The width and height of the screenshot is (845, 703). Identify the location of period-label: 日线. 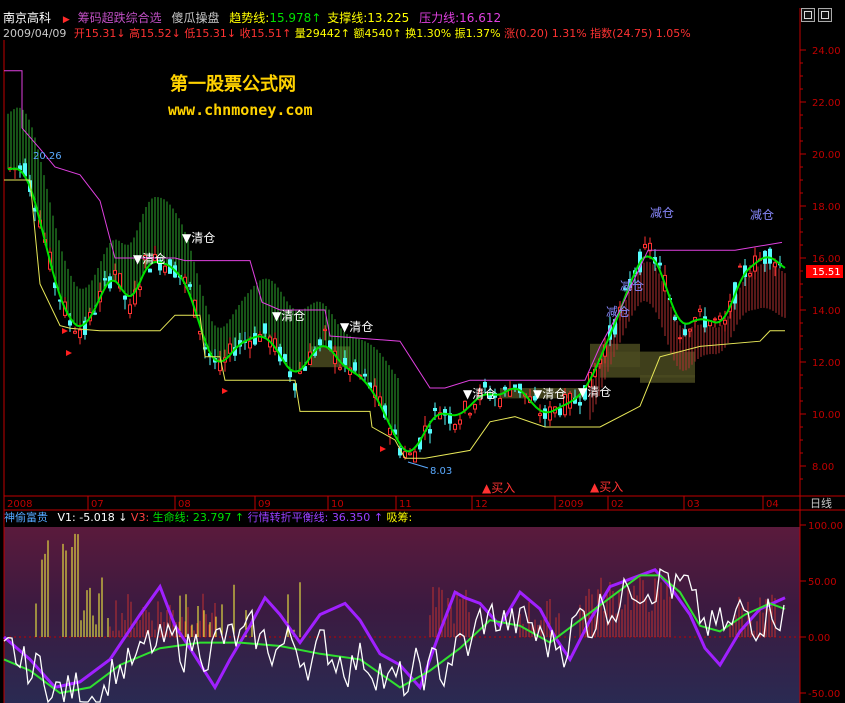
(821, 503).